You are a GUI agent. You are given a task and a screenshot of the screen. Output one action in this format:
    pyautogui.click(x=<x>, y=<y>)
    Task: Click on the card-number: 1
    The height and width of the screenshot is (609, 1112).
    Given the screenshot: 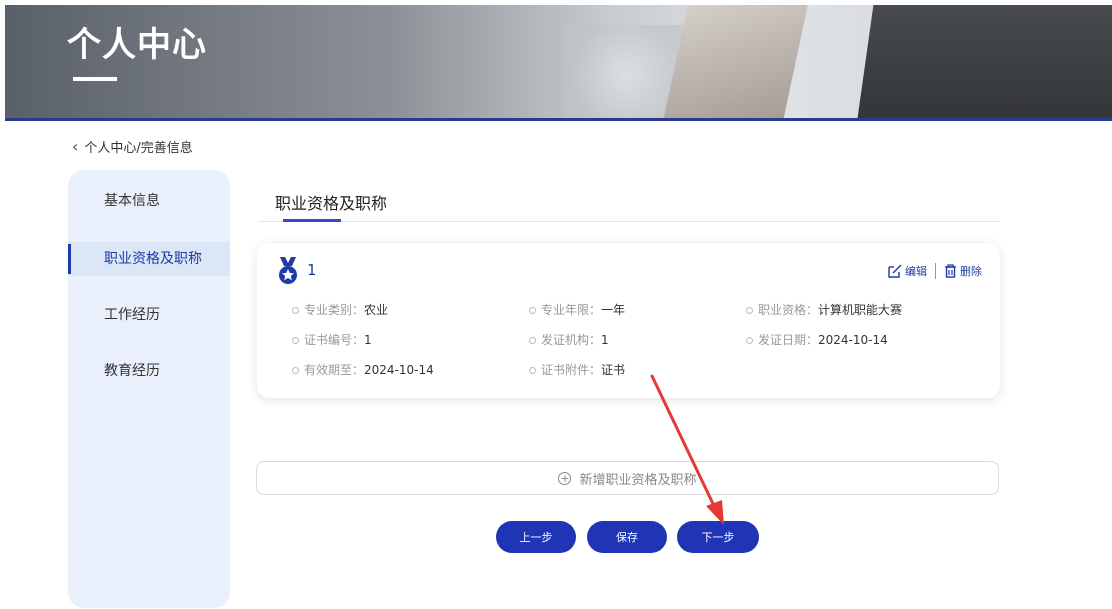 What is the action you would take?
    pyautogui.click(x=312, y=270)
    